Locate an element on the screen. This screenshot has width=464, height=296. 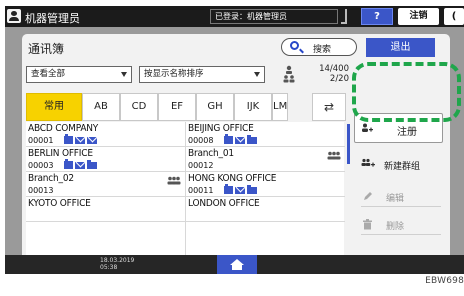
people-icon is located at coordinates (289, 74).